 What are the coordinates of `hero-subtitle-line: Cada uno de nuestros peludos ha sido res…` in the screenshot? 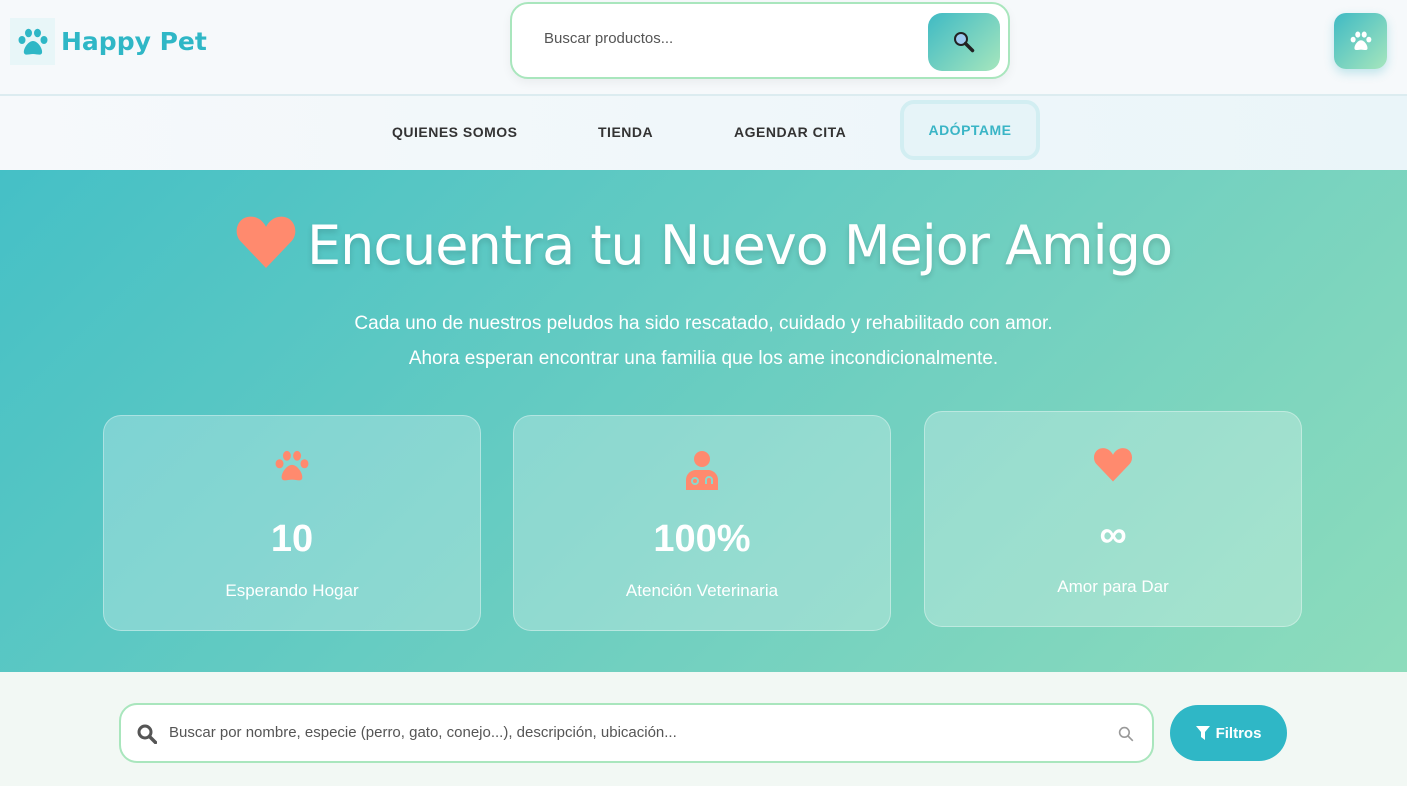 It's located at (703, 323).